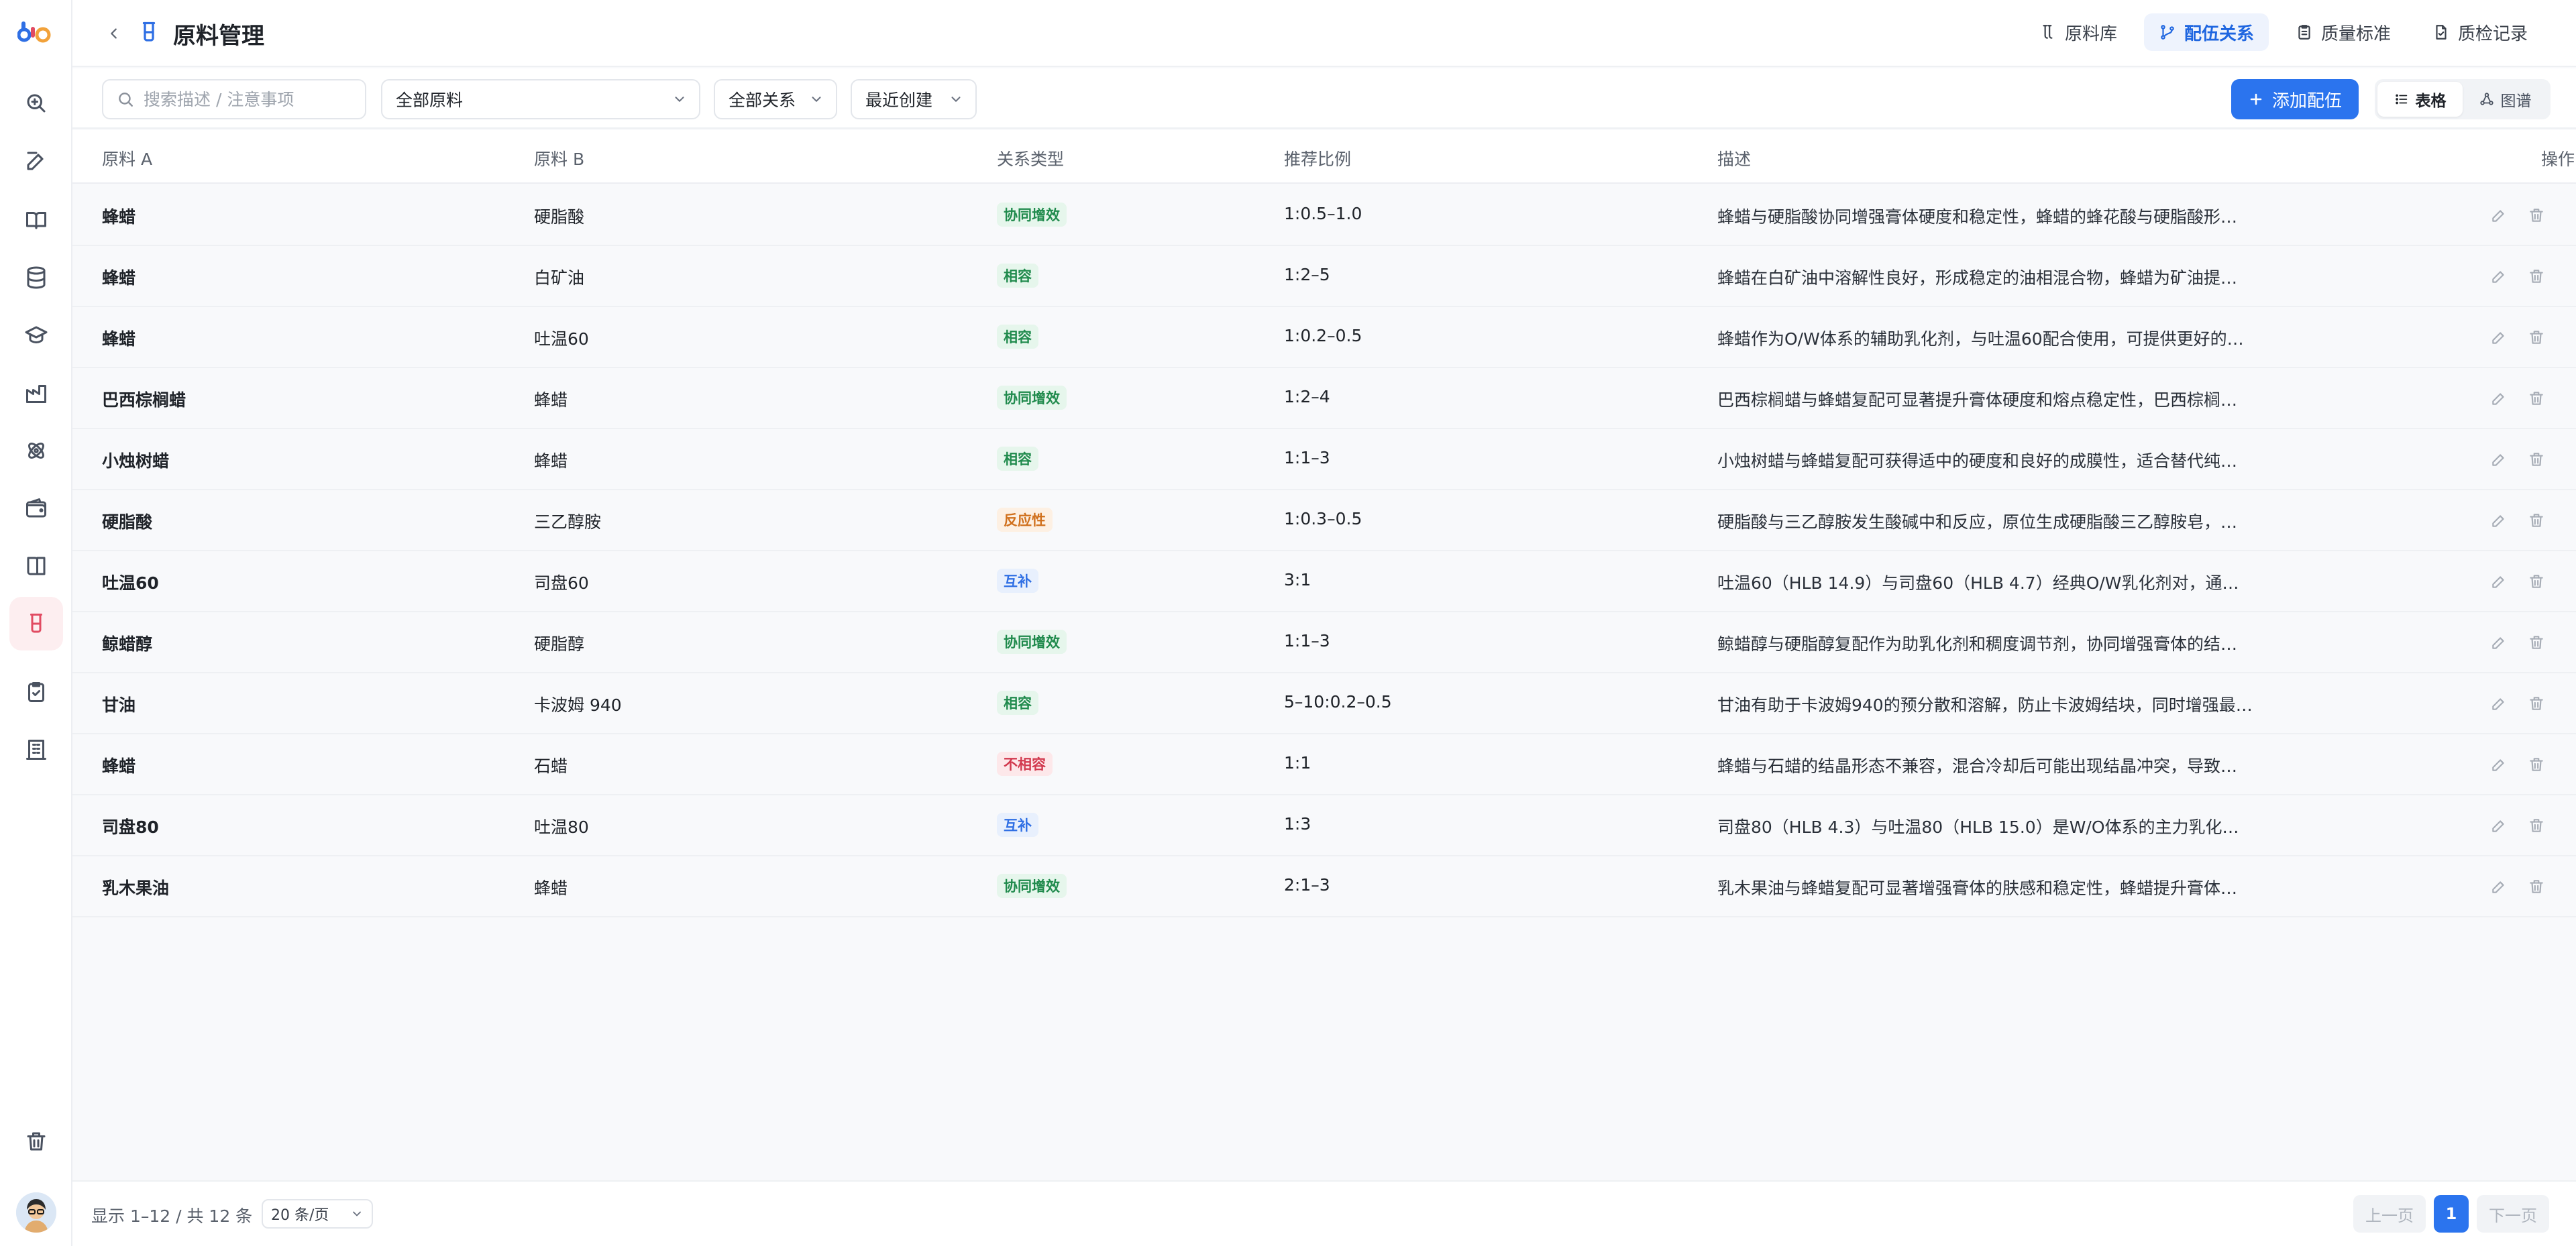 Image resolution: width=2576 pixels, height=1246 pixels. I want to click on sidebar-item-molecule, so click(36, 450).